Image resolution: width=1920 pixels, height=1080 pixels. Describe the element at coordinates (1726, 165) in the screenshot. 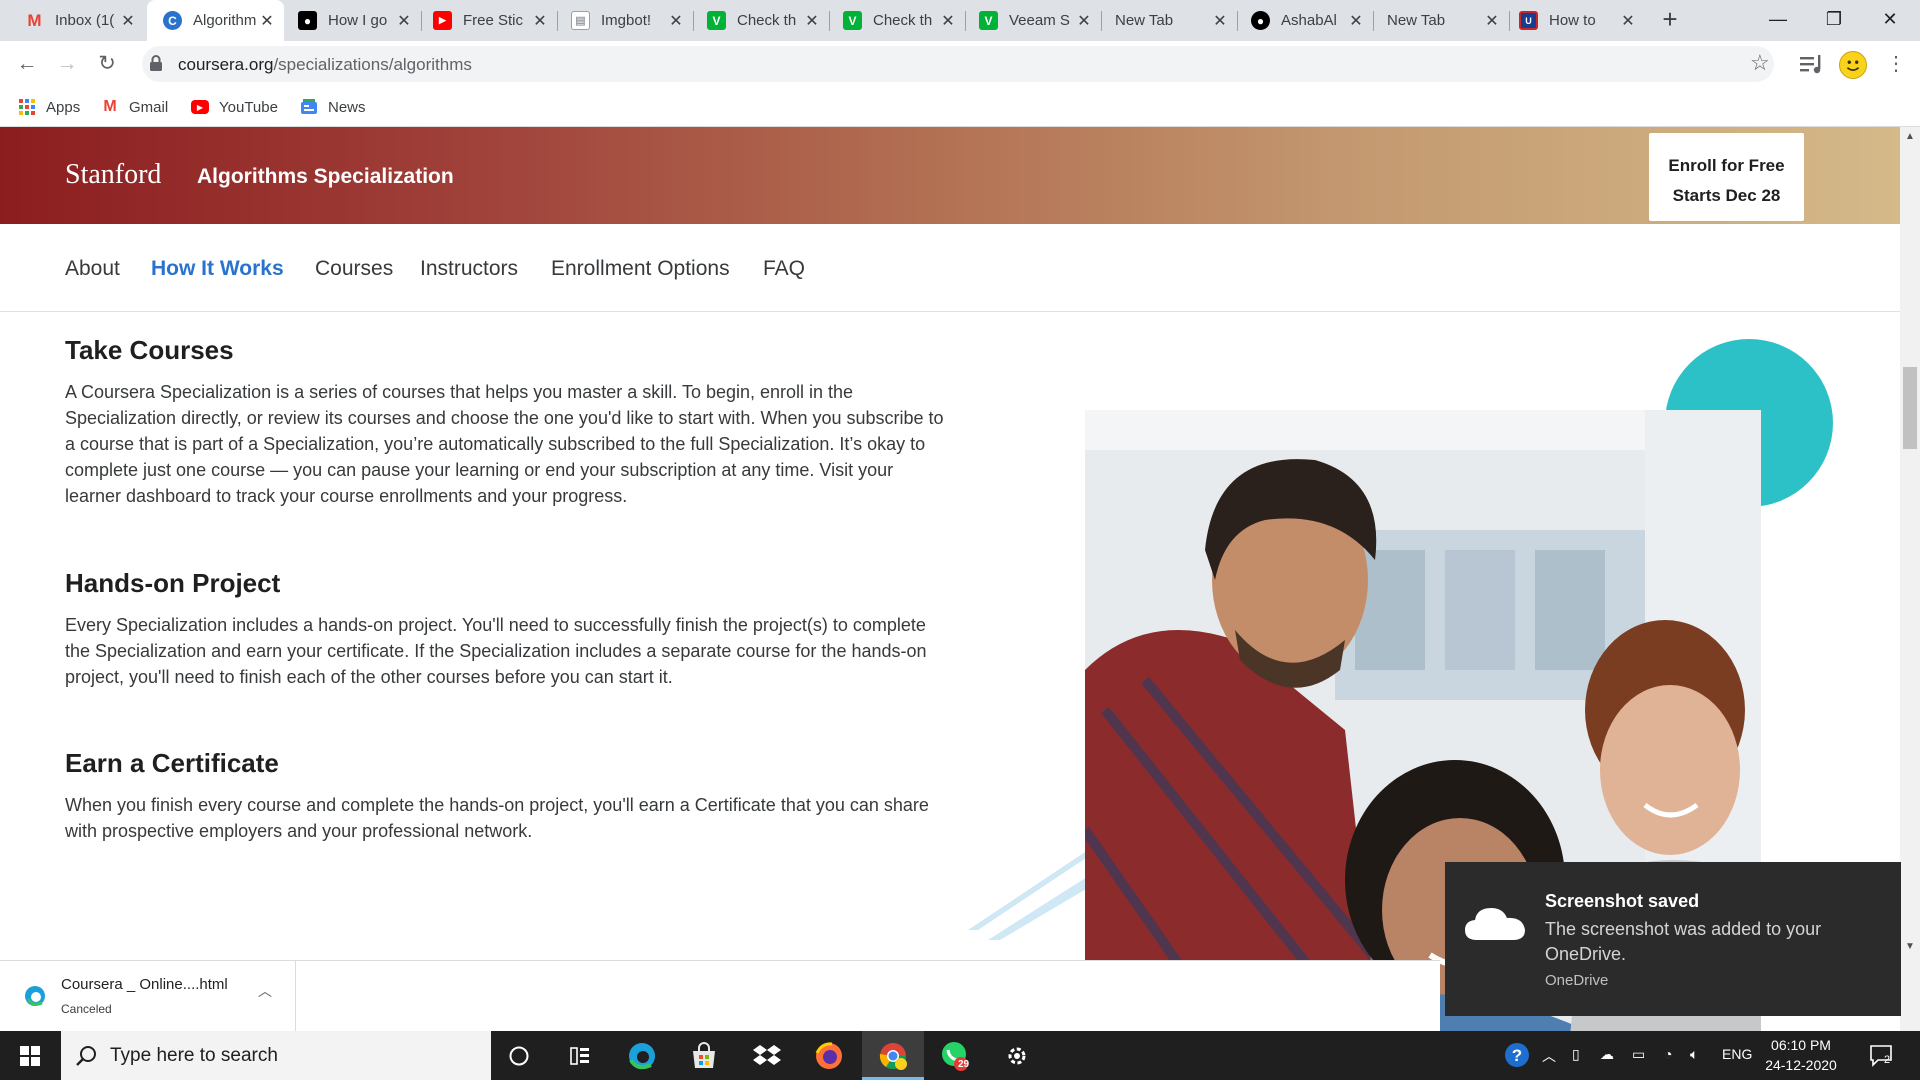

I see `enroll-label: Enroll for Free` at that location.